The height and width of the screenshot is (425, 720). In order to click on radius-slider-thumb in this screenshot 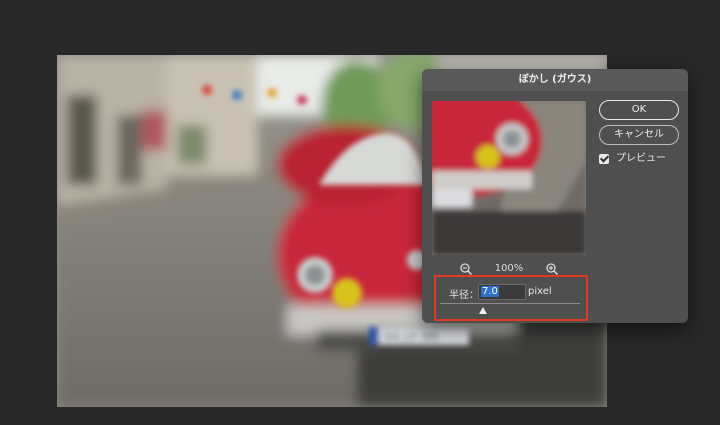, I will do `click(483, 310)`.